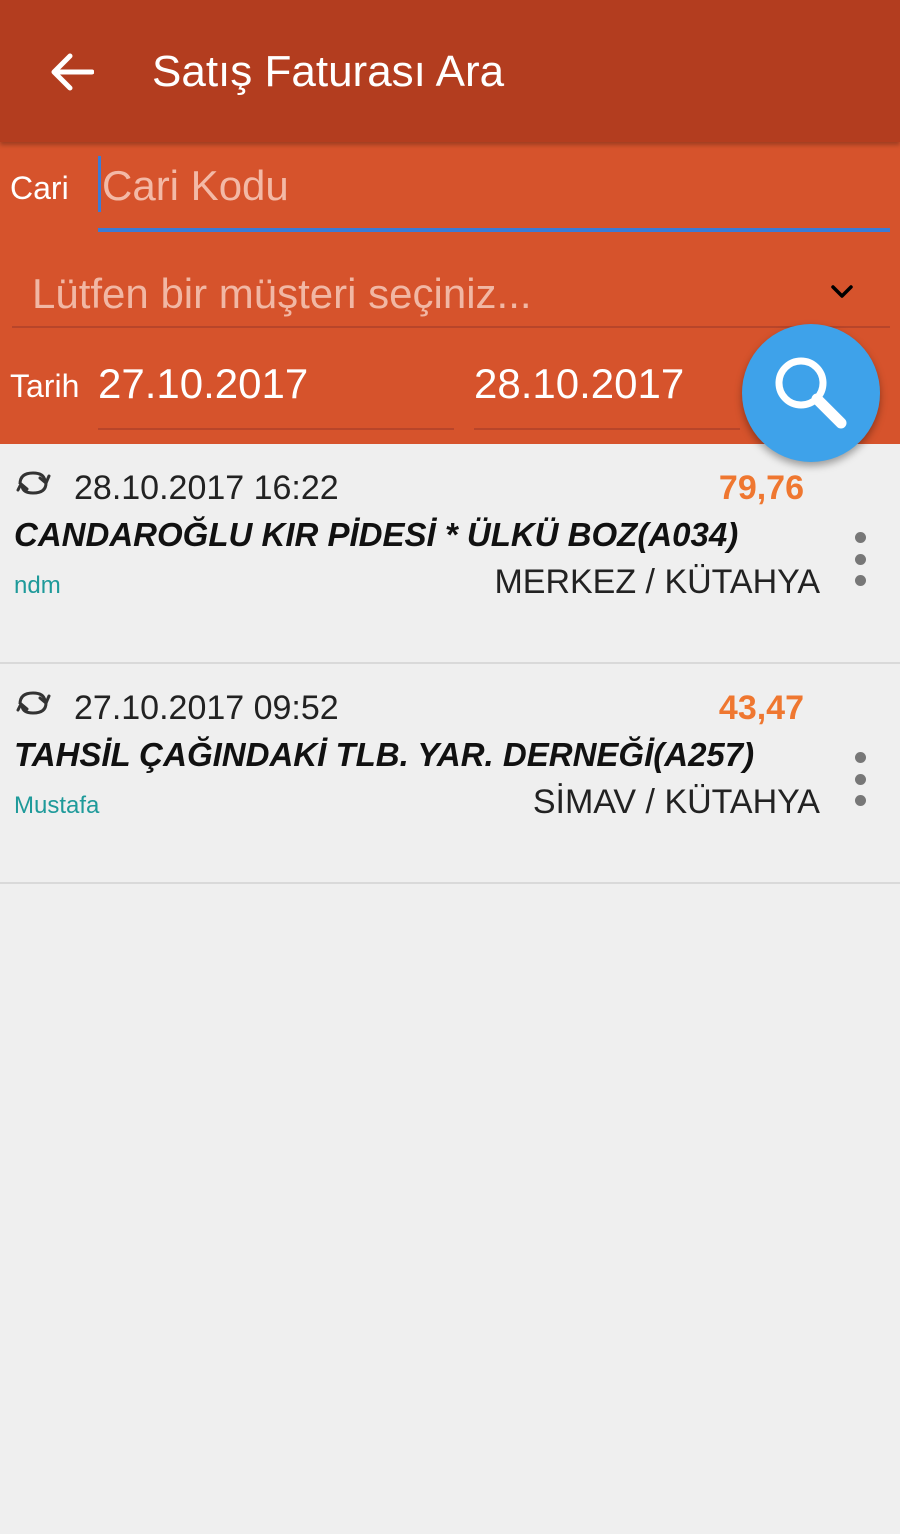 Image resolution: width=900 pixels, height=1534 pixels. Describe the element at coordinates (37, 585) in the screenshot. I see `invoice-user: ndm` at that location.